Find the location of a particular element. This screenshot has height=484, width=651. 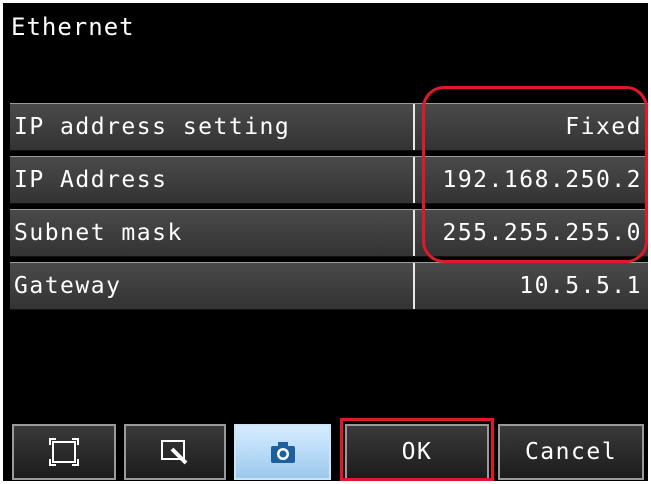

row-value: 192.168.250.2 is located at coordinates (542, 180).